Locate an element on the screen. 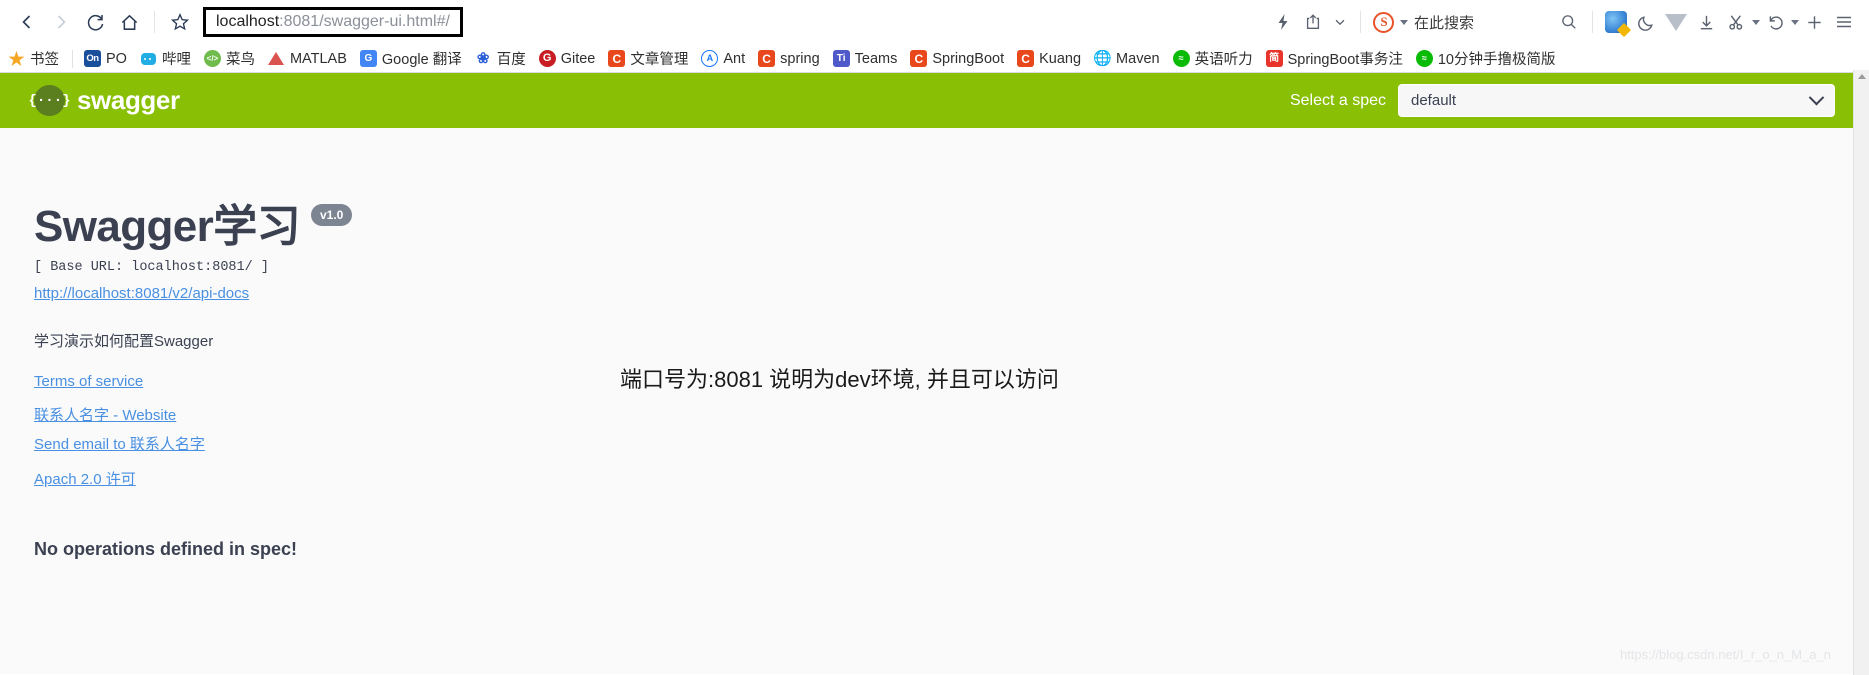 The width and height of the screenshot is (1869, 675). undo-icon is located at coordinates (1775, 22).